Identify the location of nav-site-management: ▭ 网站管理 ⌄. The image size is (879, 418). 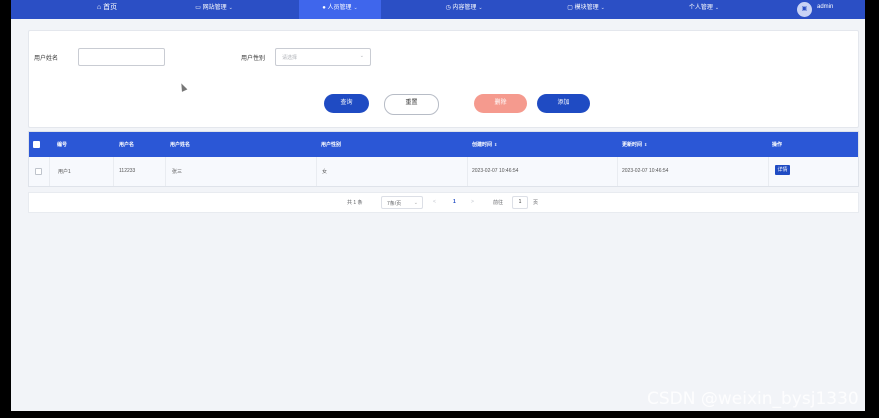
(214, 9).